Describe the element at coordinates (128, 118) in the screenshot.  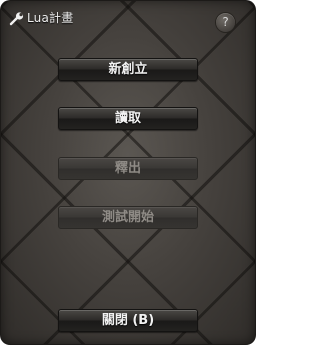
I see `load-project-button: 讀取` at that location.